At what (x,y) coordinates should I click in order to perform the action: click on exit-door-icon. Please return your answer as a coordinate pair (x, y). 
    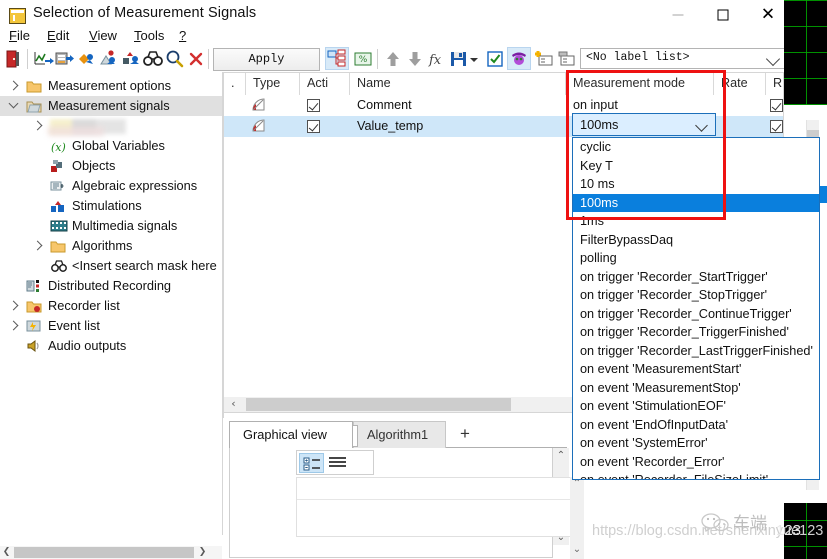
    Looking at the image, I should click on (15, 59).